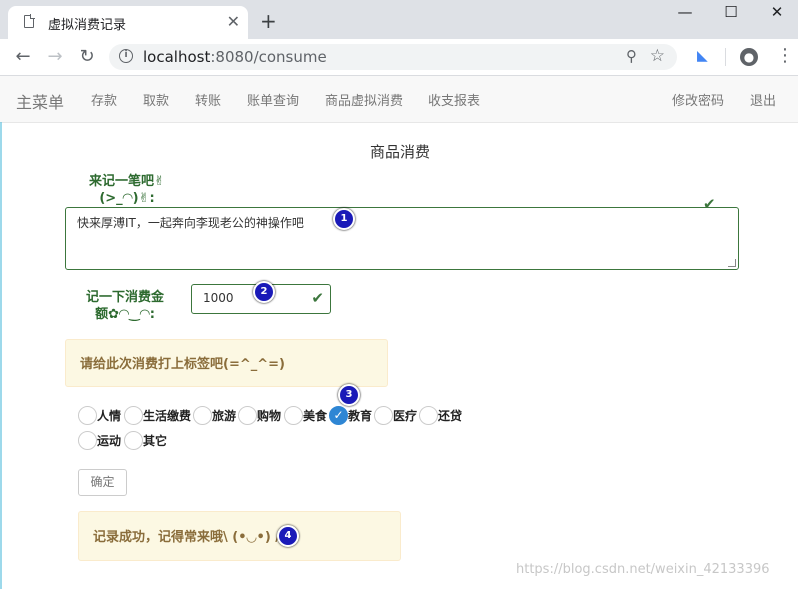 This screenshot has width=798, height=589. Describe the element at coordinates (155, 441) in the screenshot. I see `radio-label: 其它` at that location.